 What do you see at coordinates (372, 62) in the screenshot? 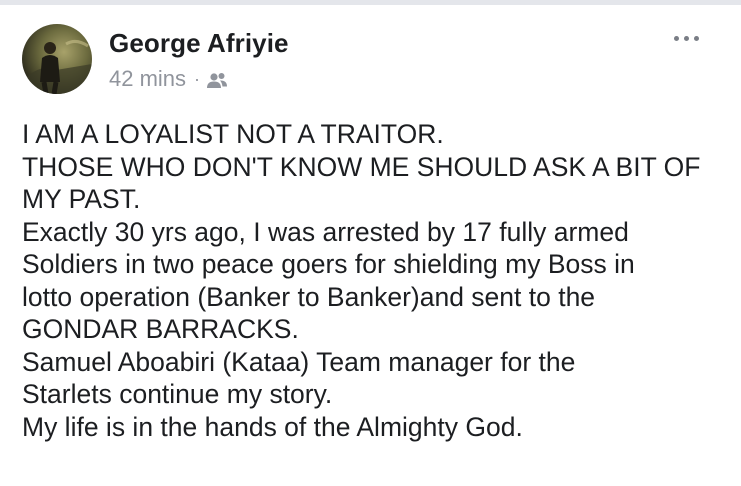
I see `post-header: George Afriyie 42 mins ·` at bounding box center [372, 62].